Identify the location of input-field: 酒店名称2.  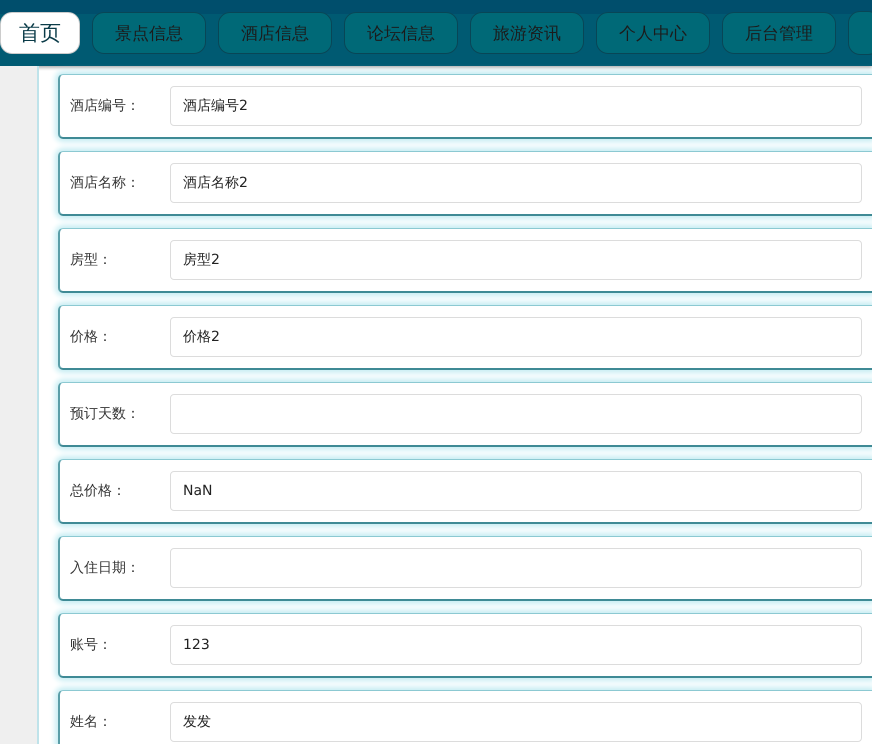
(516, 183).